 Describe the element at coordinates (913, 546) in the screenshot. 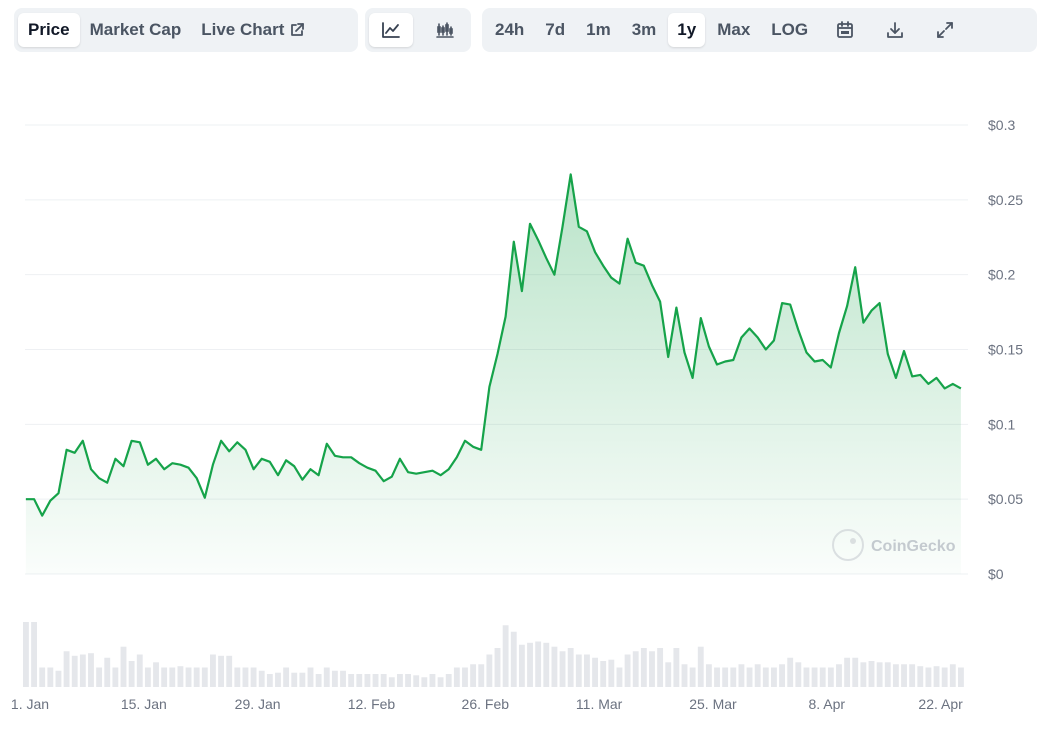

I see `watermark-text: CoinGecko` at that location.